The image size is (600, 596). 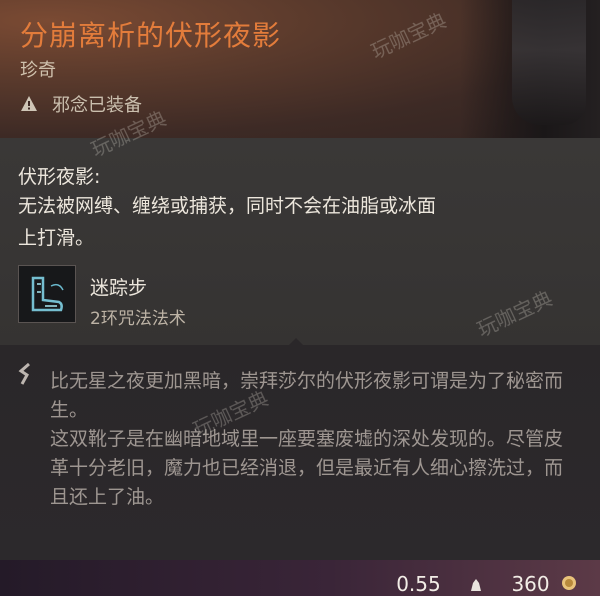 I want to click on item-weight: 0.55, so click(x=418, y=584).